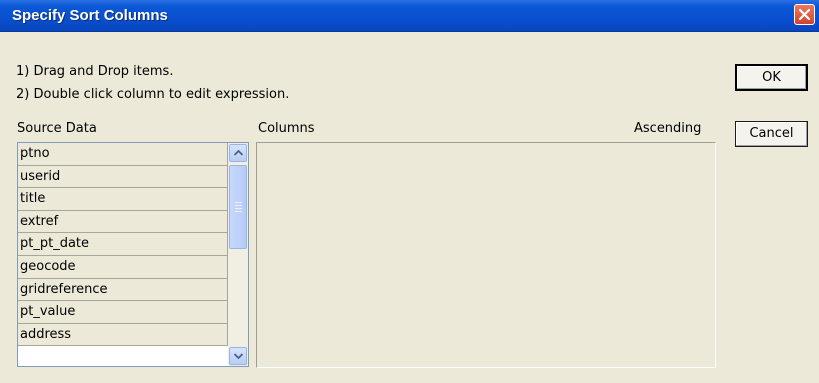 The image size is (819, 383). Describe the element at coordinates (123, 177) in the screenshot. I see `list-item: userid` at that location.